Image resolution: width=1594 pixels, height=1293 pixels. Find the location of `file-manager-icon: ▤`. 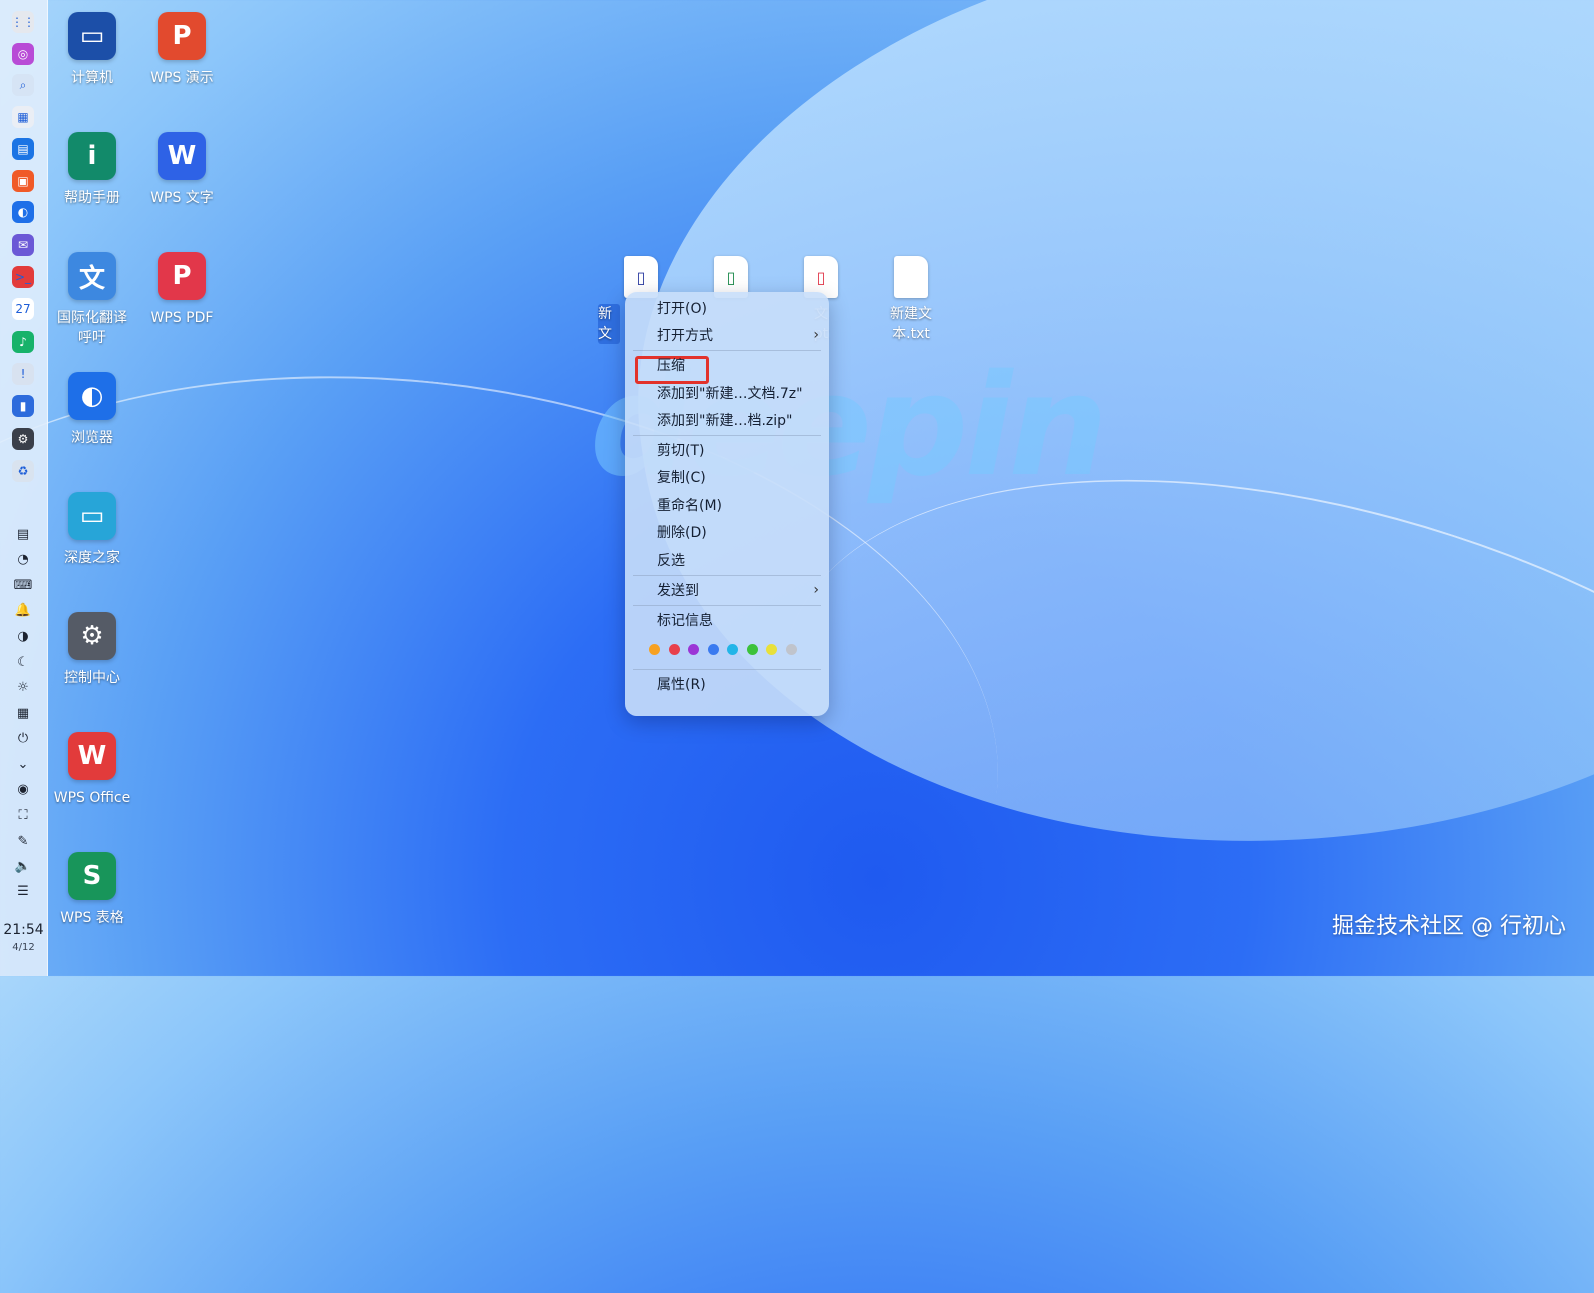

file-manager-icon: ▤ is located at coordinates (23, 149).